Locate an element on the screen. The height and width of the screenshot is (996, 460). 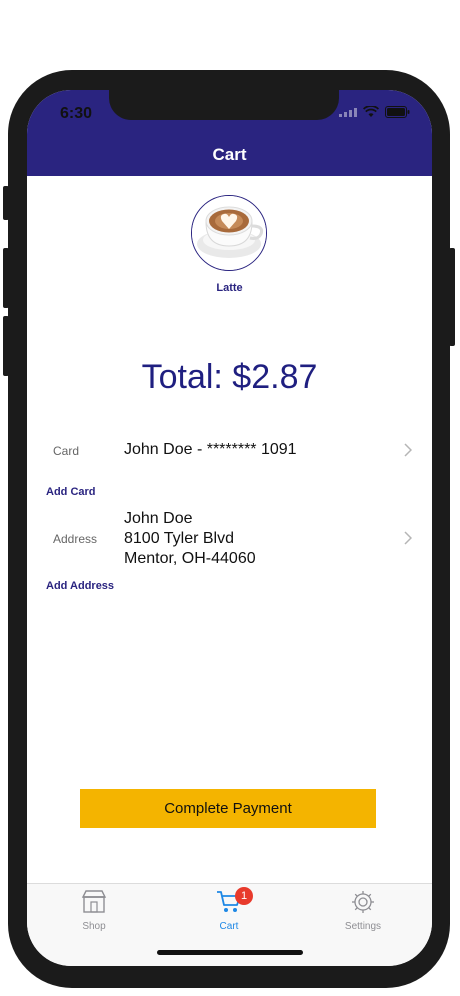
tab-cart: 1 Cart is located at coordinates (229, 909).